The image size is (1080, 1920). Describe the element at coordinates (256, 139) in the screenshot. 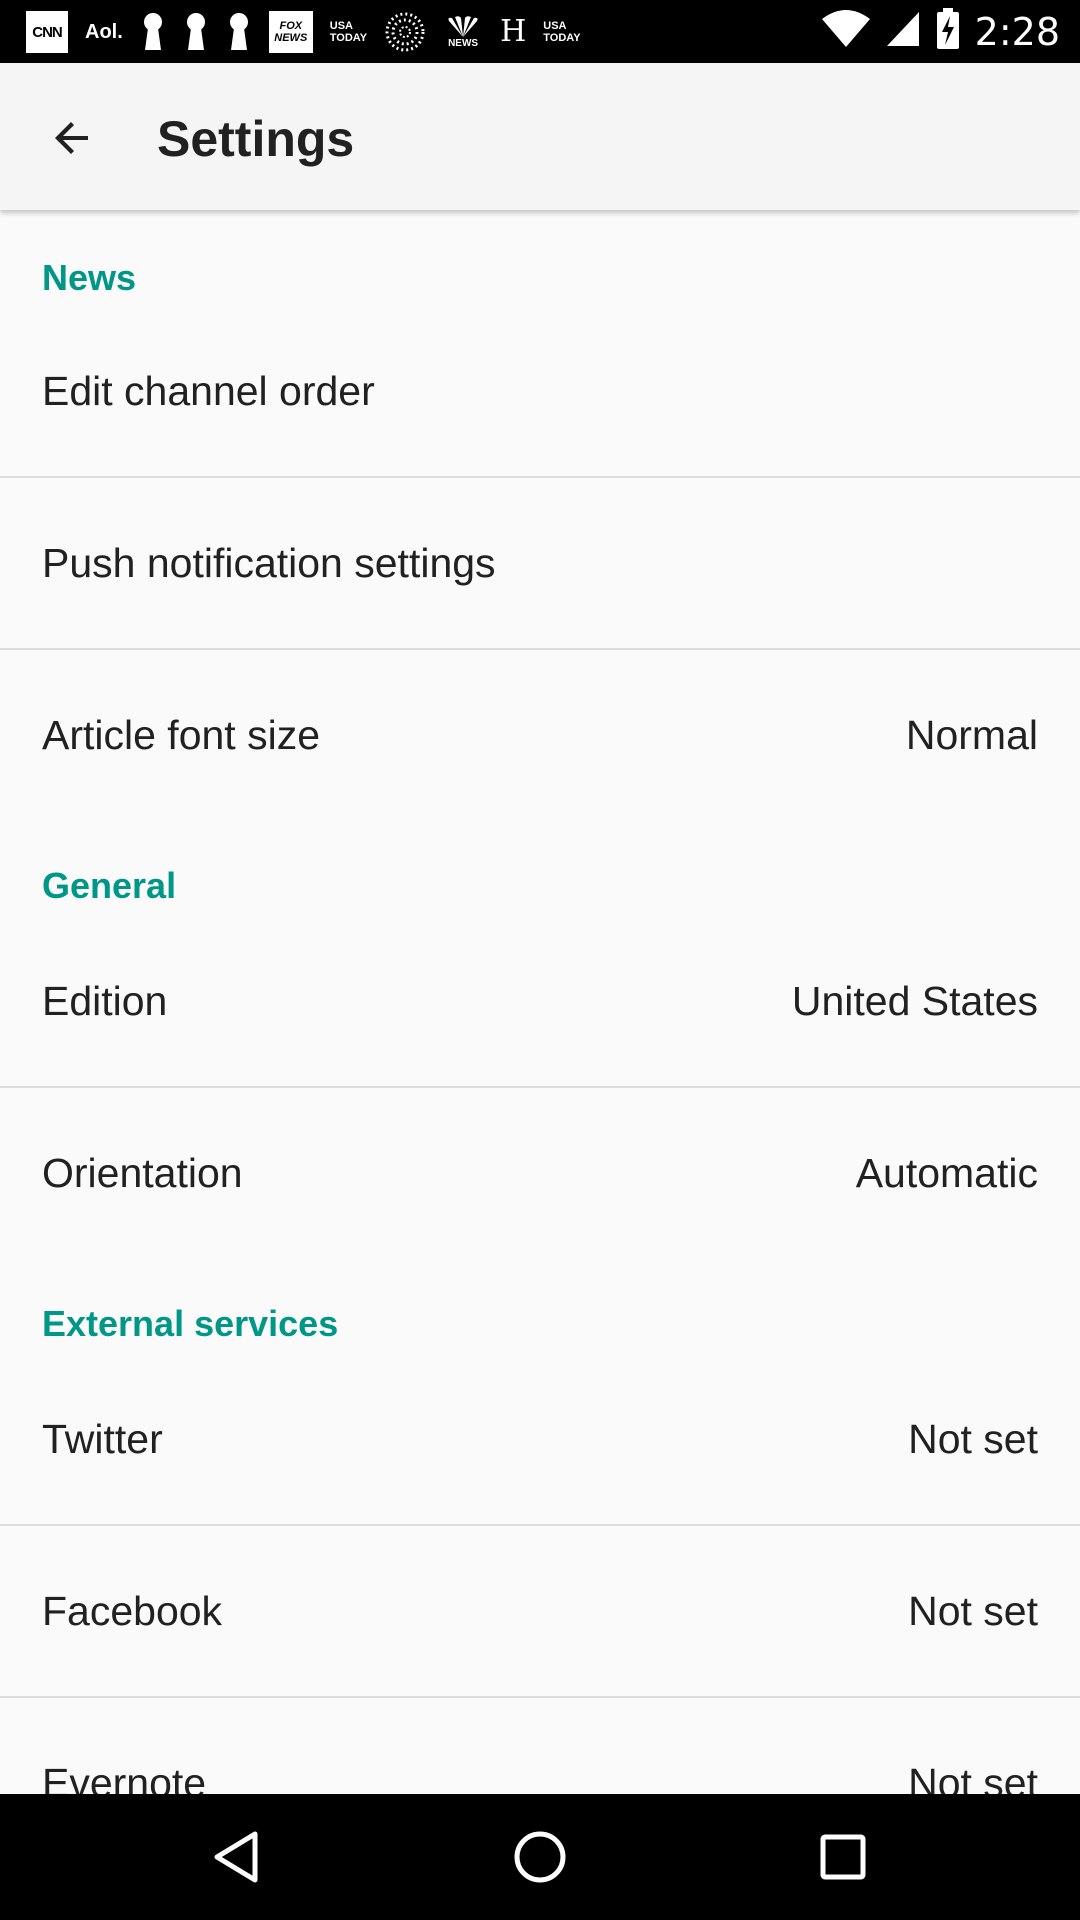

I see `page-title: Settings` at that location.